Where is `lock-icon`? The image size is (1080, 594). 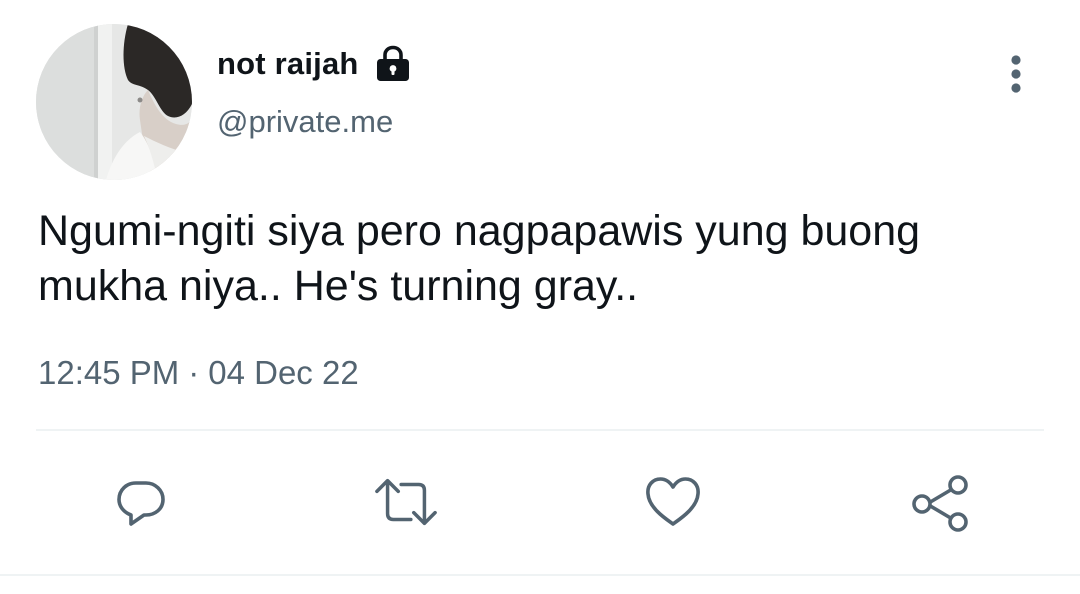 lock-icon is located at coordinates (393, 64).